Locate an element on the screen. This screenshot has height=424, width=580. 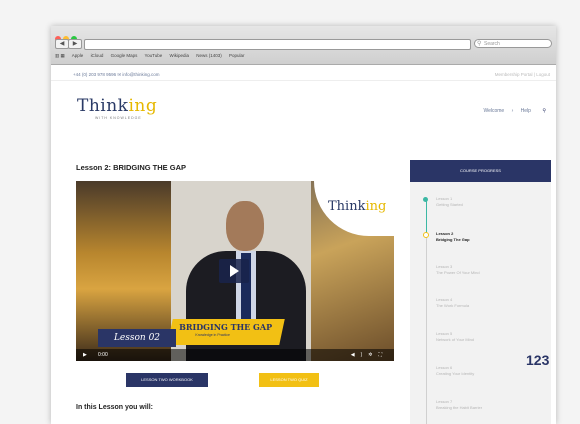
lesson-subtitle: The Power Of Your Mind is located at coordinates (458, 272).